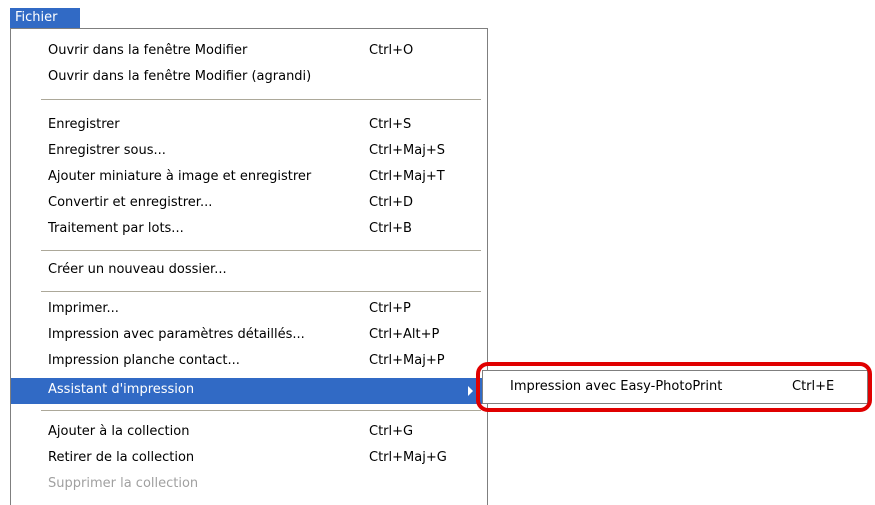 This screenshot has width=875, height=505. I want to click on menu-item-ajouter-collection: Ajouter à la collection Ctrl+G, so click(249, 433).